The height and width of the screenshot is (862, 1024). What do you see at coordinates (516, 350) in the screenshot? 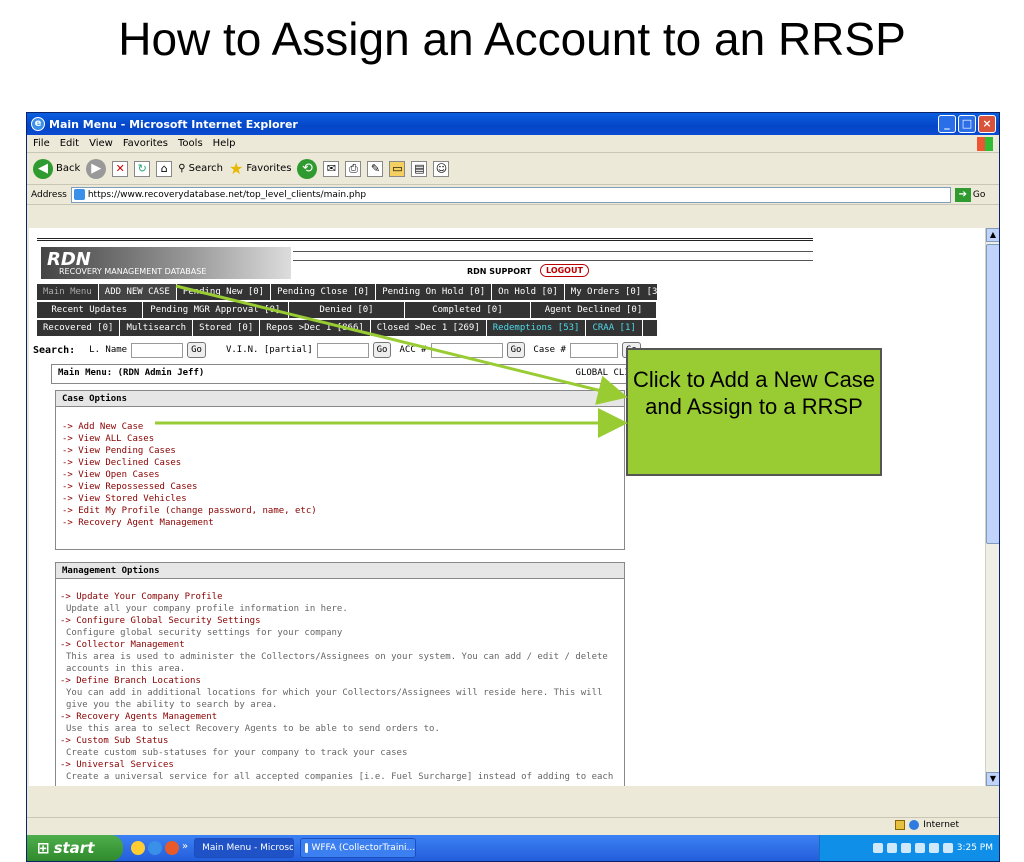
I see `acc-go-button: Go` at bounding box center [516, 350].